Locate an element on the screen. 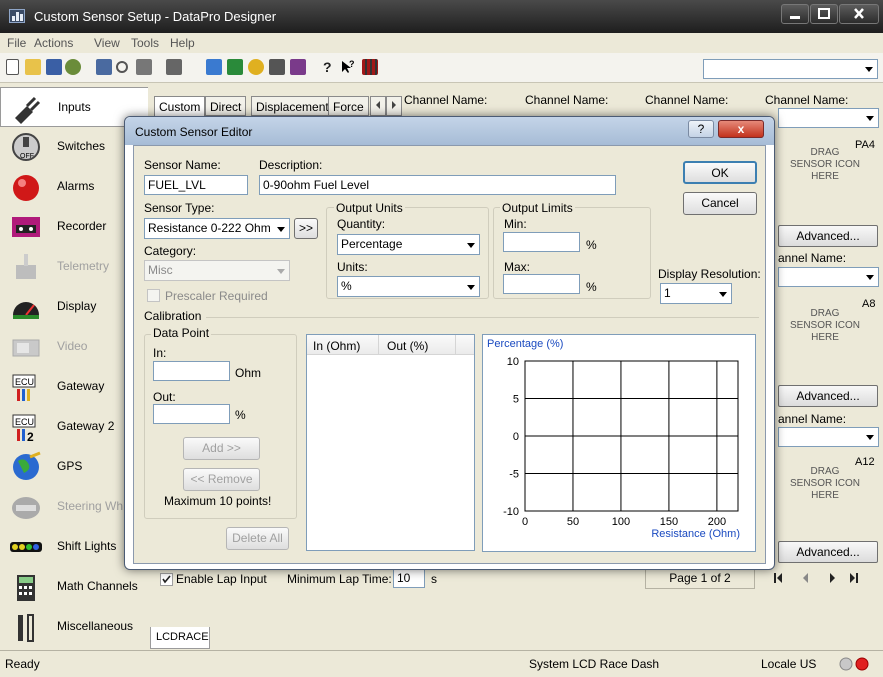 Image resolution: width=883 pixels, height=677 pixels. in-input is located at coordinates (191, 371).